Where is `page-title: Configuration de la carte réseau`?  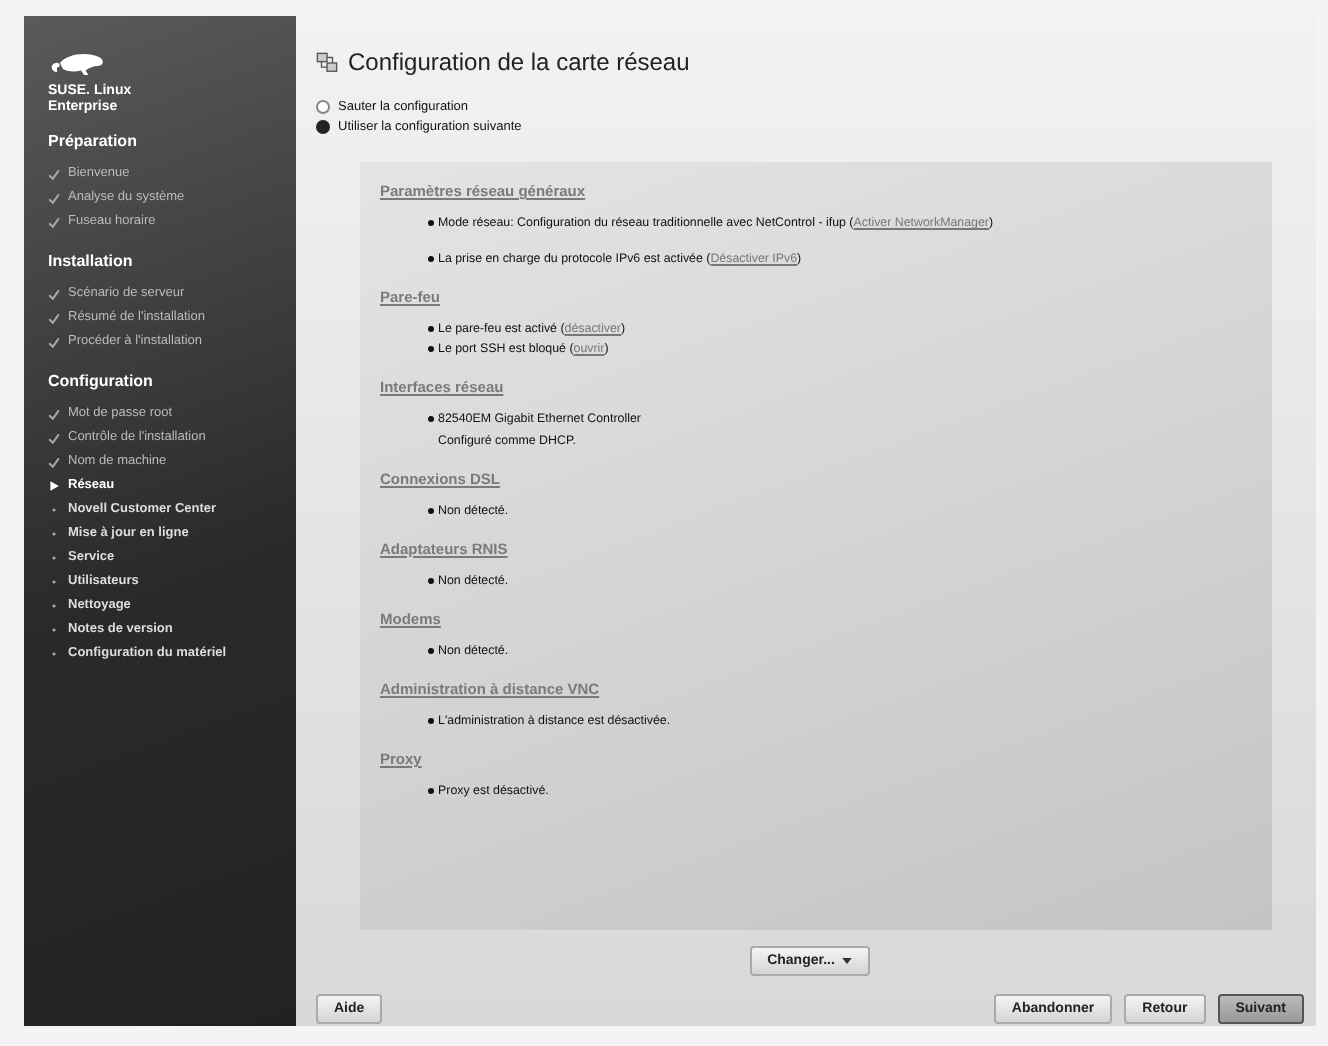 page-title: Configuration de la carte réseau is located at coordinates (519, 62).